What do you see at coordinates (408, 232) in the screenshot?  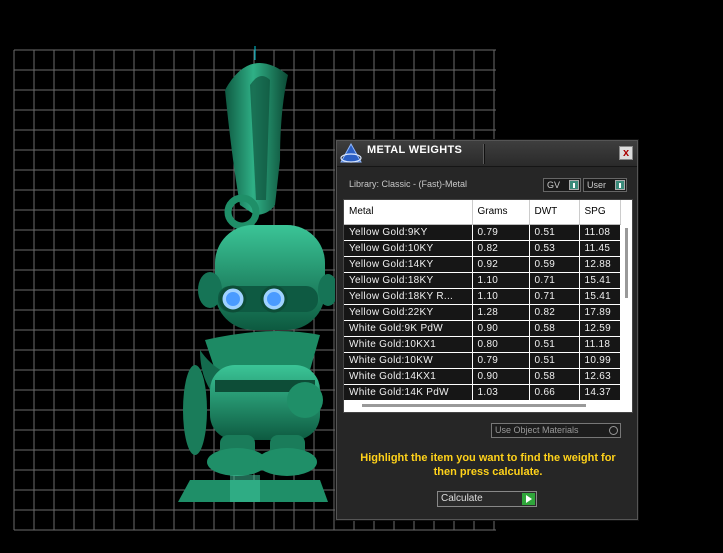 I see `cell-metal: Yellow Gold:9KY` at bounding box center [408, 232].